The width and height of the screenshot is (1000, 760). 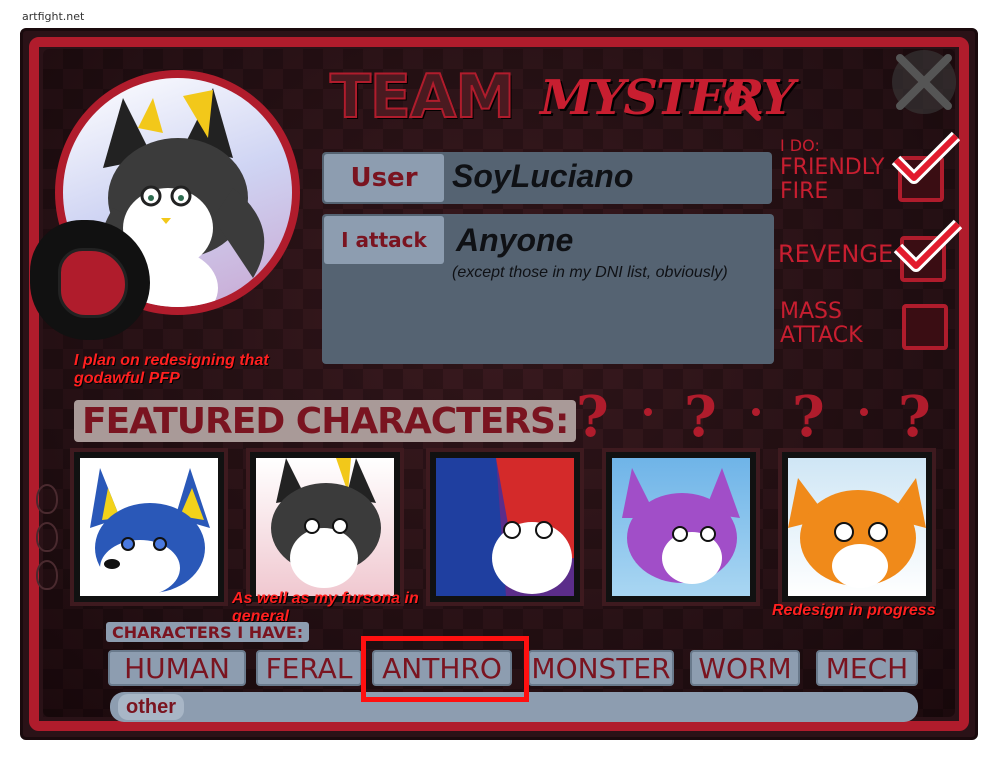 I want to click on site-label: artfight.net, so click(x=53, y=16).